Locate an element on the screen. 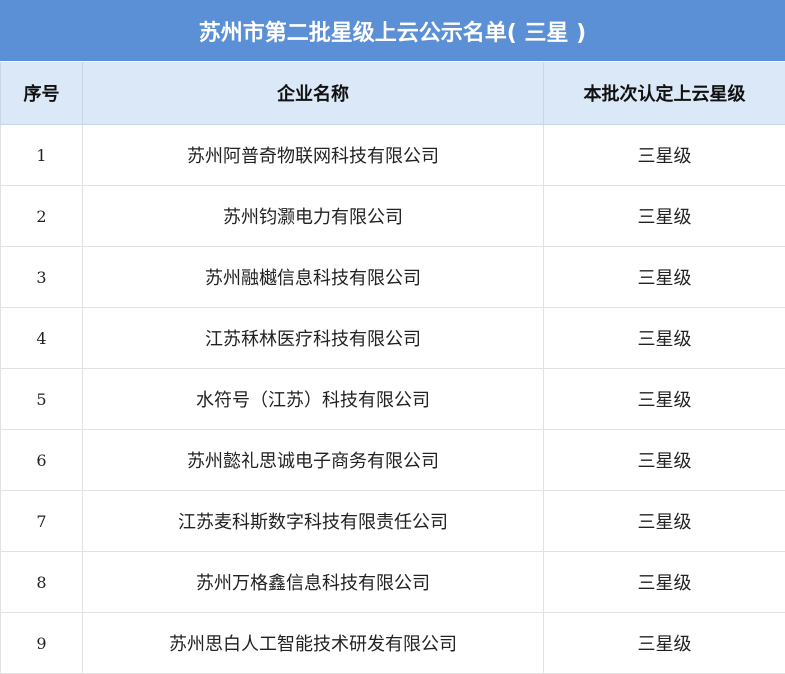  company-name: 水符号（江苏）科技有限公司 is located at coordinates (313, 399).